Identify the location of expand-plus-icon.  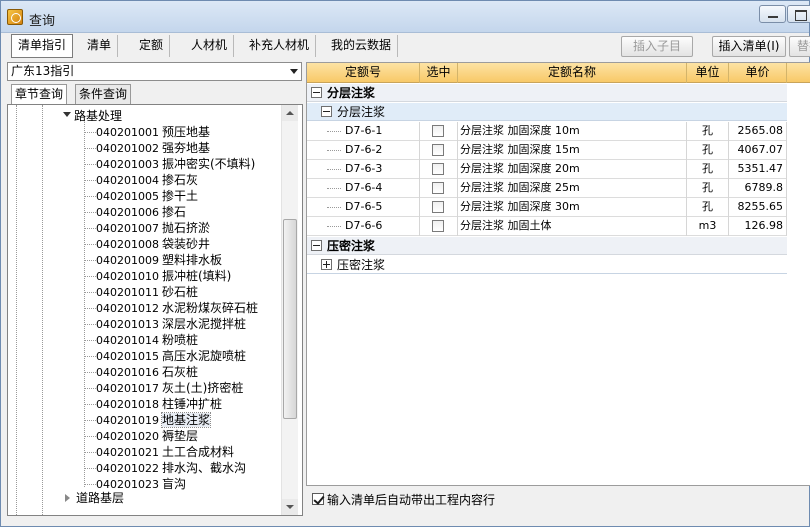
(326, 264).